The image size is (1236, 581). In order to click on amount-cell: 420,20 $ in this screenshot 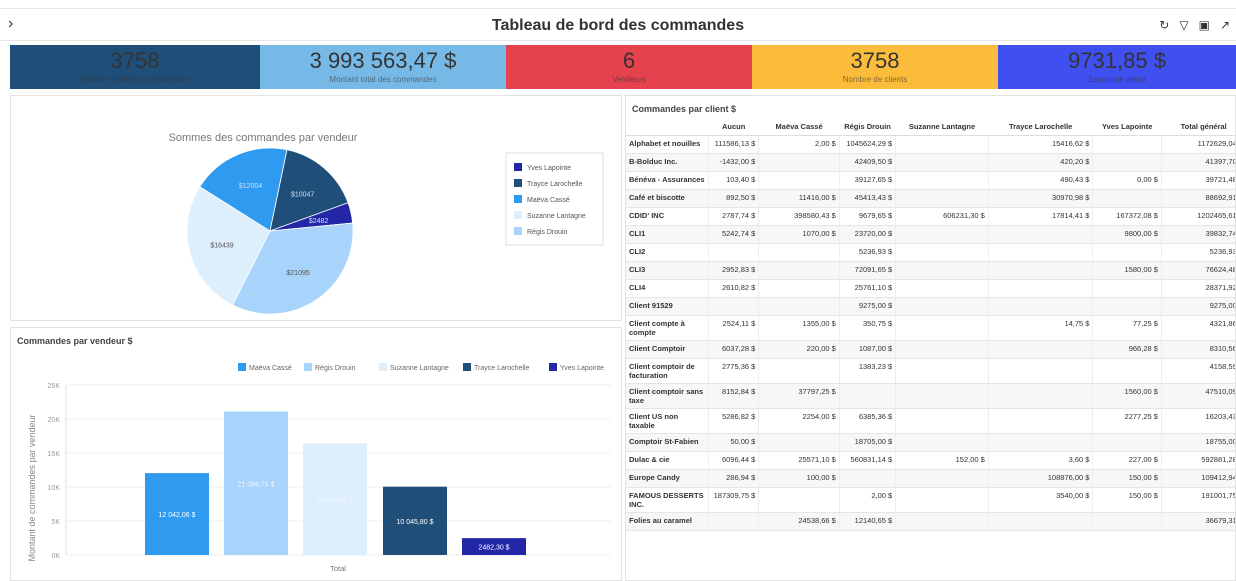, I will do `click(1040, 162)`.